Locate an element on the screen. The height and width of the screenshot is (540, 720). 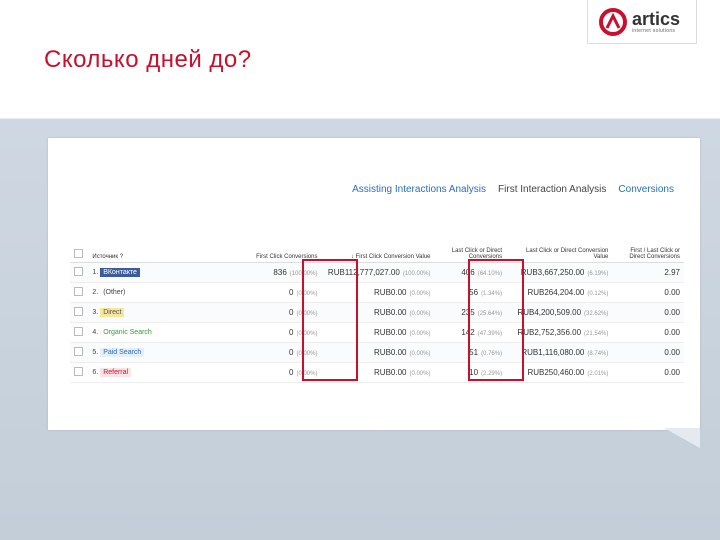
source-link: ВКонтакте is located at coordinates (120, 272).